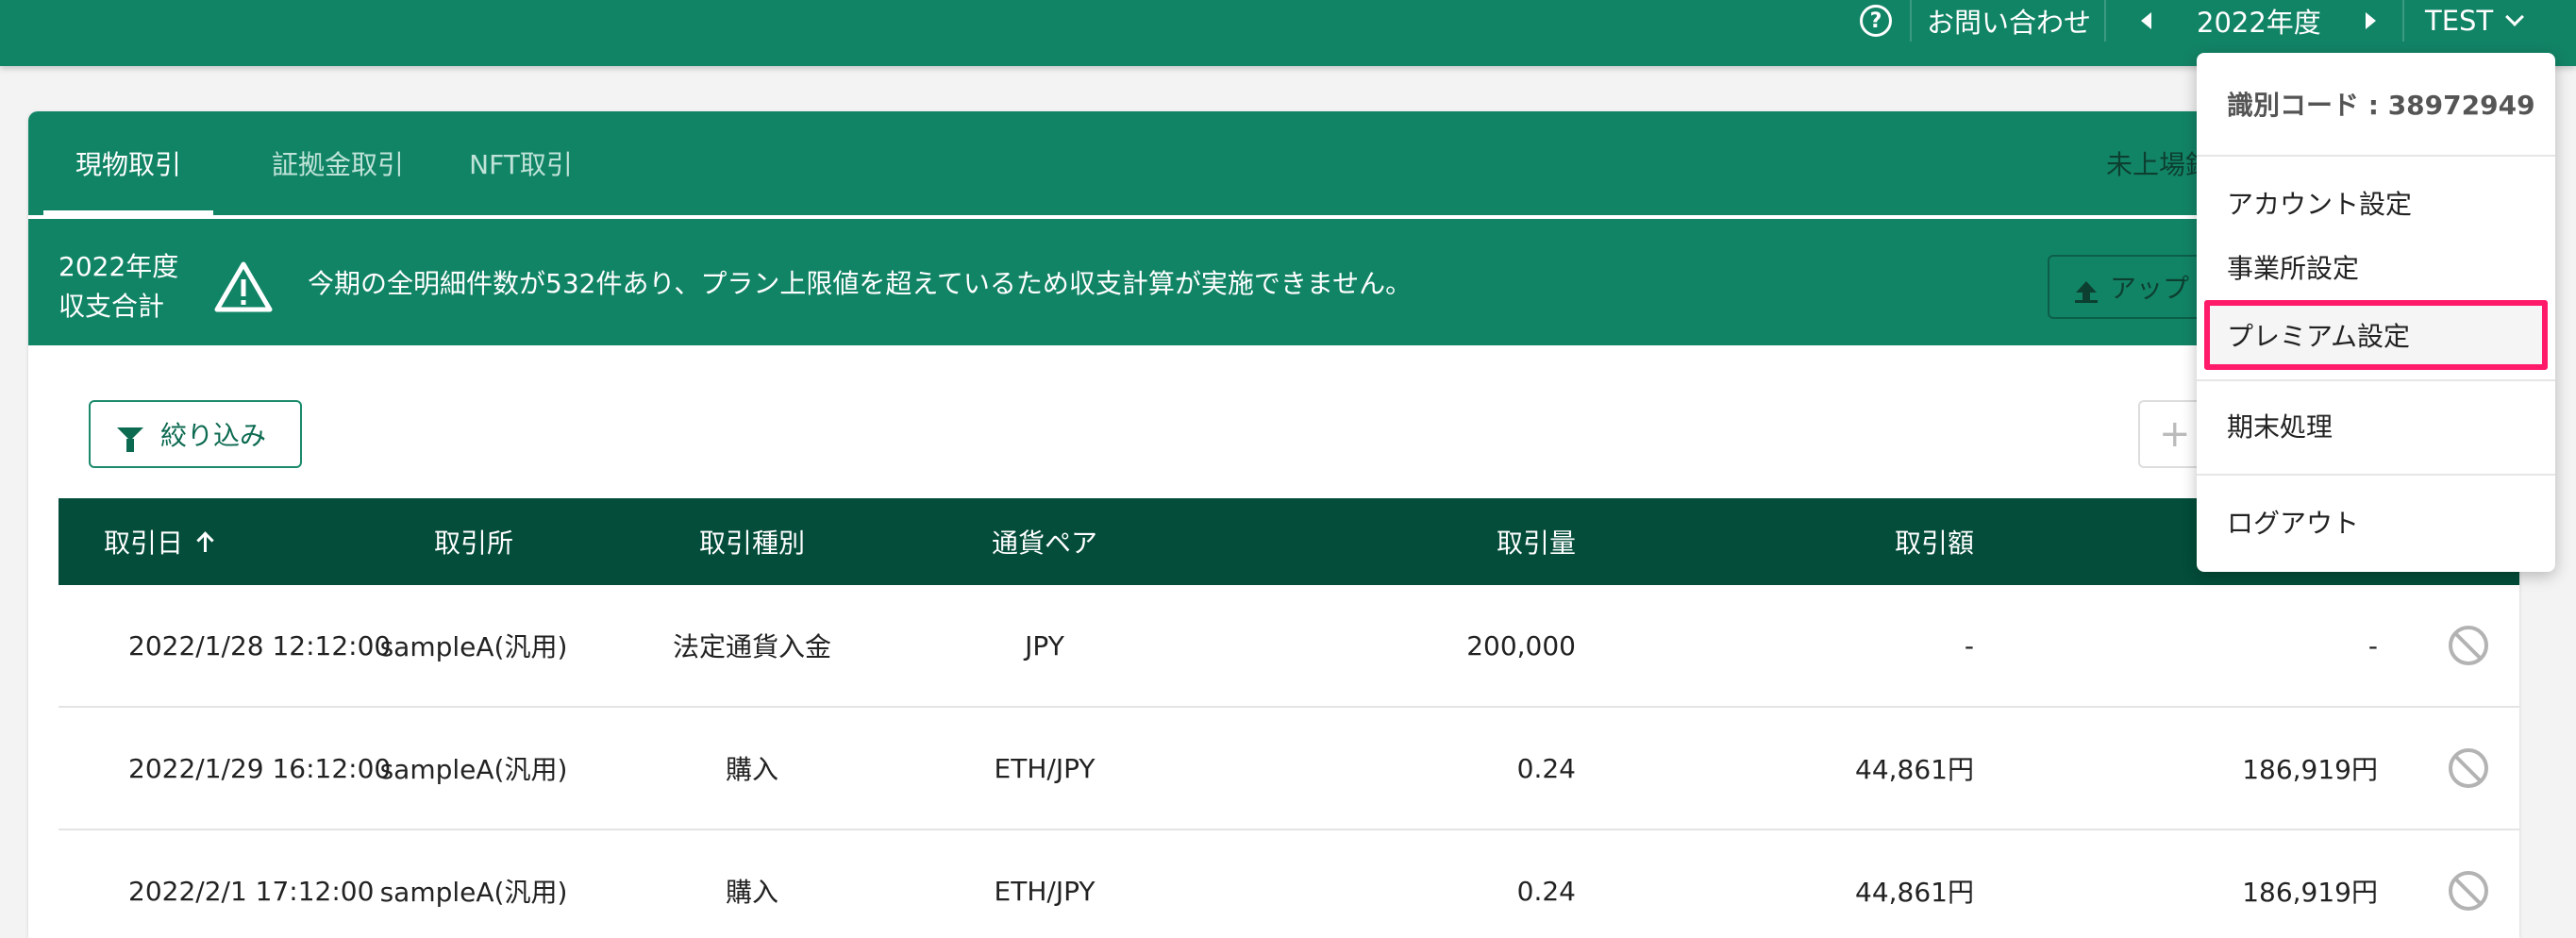 The height and width of the screenshot is (938, 2576). Describe the element at coordinates (1536, 543) in the screenshot. I see `column-header-volume: 取引量` at that location.